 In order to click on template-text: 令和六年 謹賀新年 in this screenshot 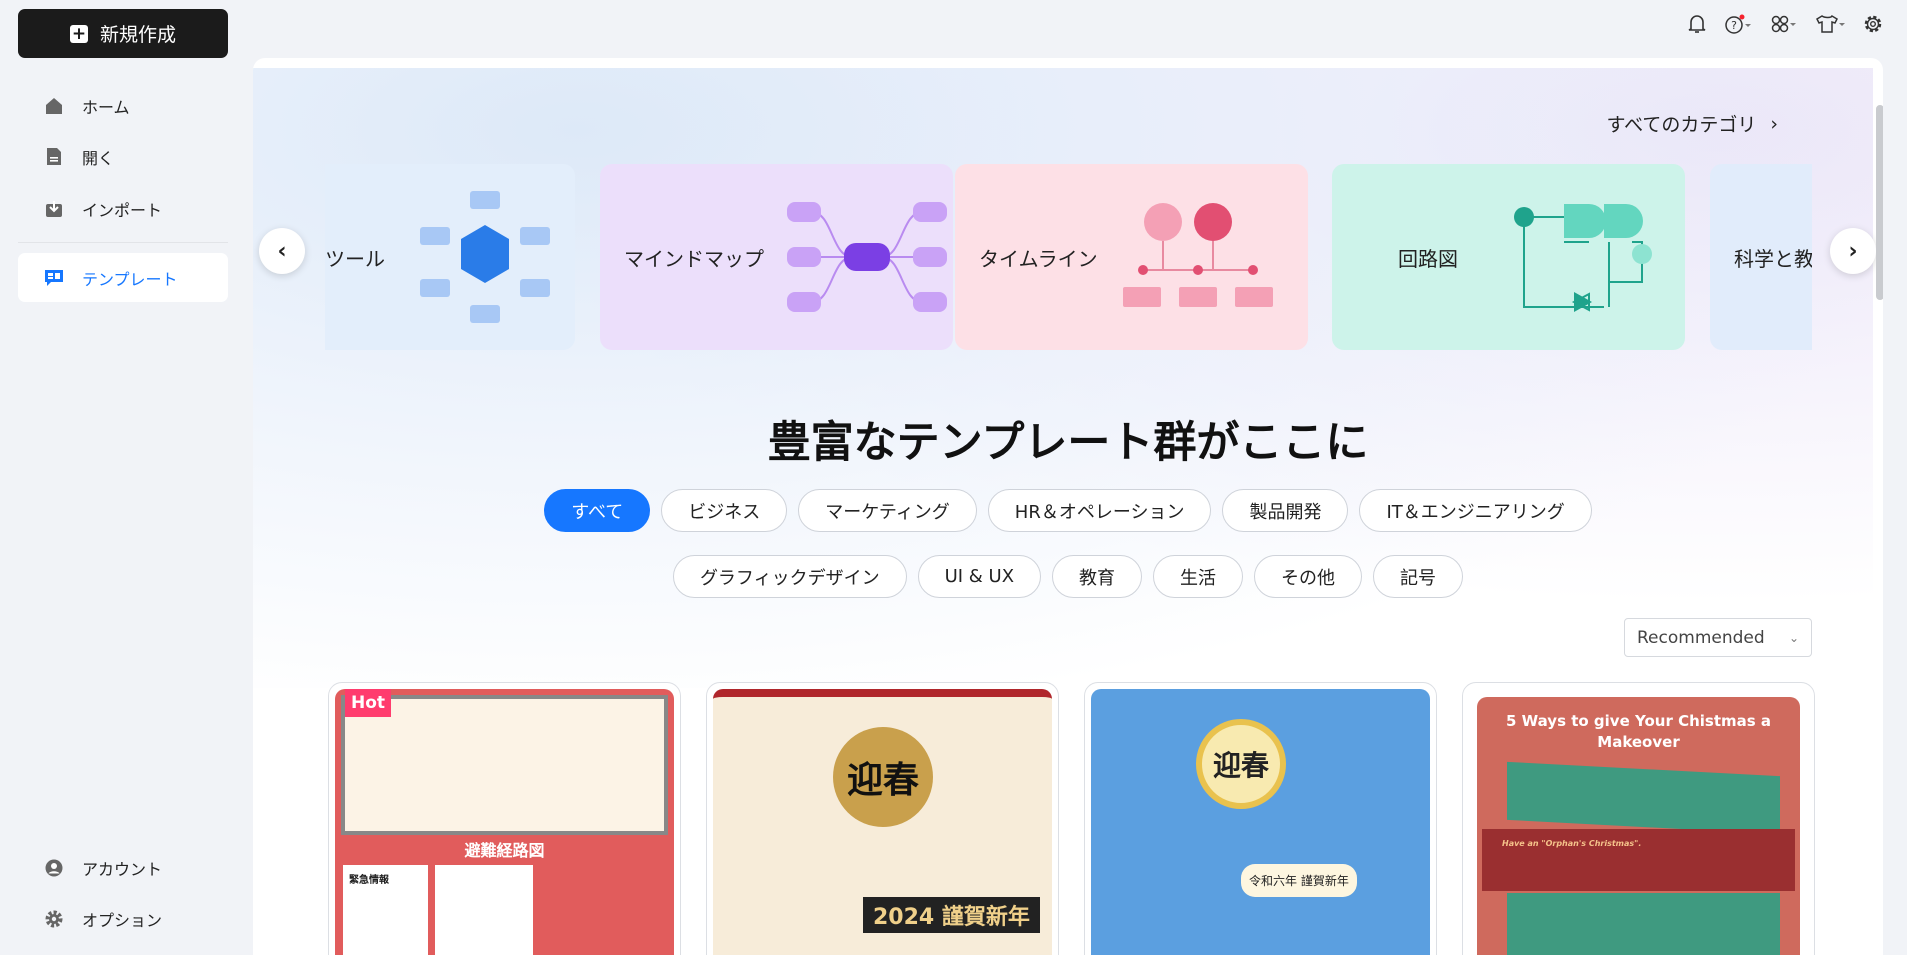, I will do `click(1299, 880)`.